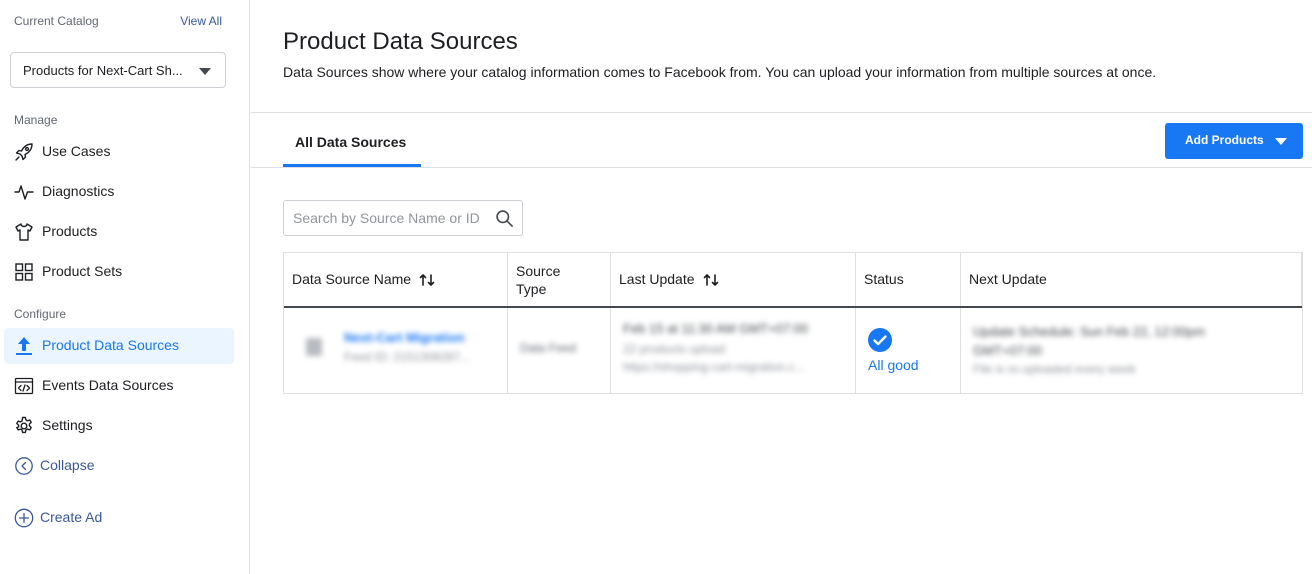 This screenshot has width=1312, height=574. Describe the element at coordinates (400, 41) in the screenshot. I see `page-title: Product Data Sources` at that location.